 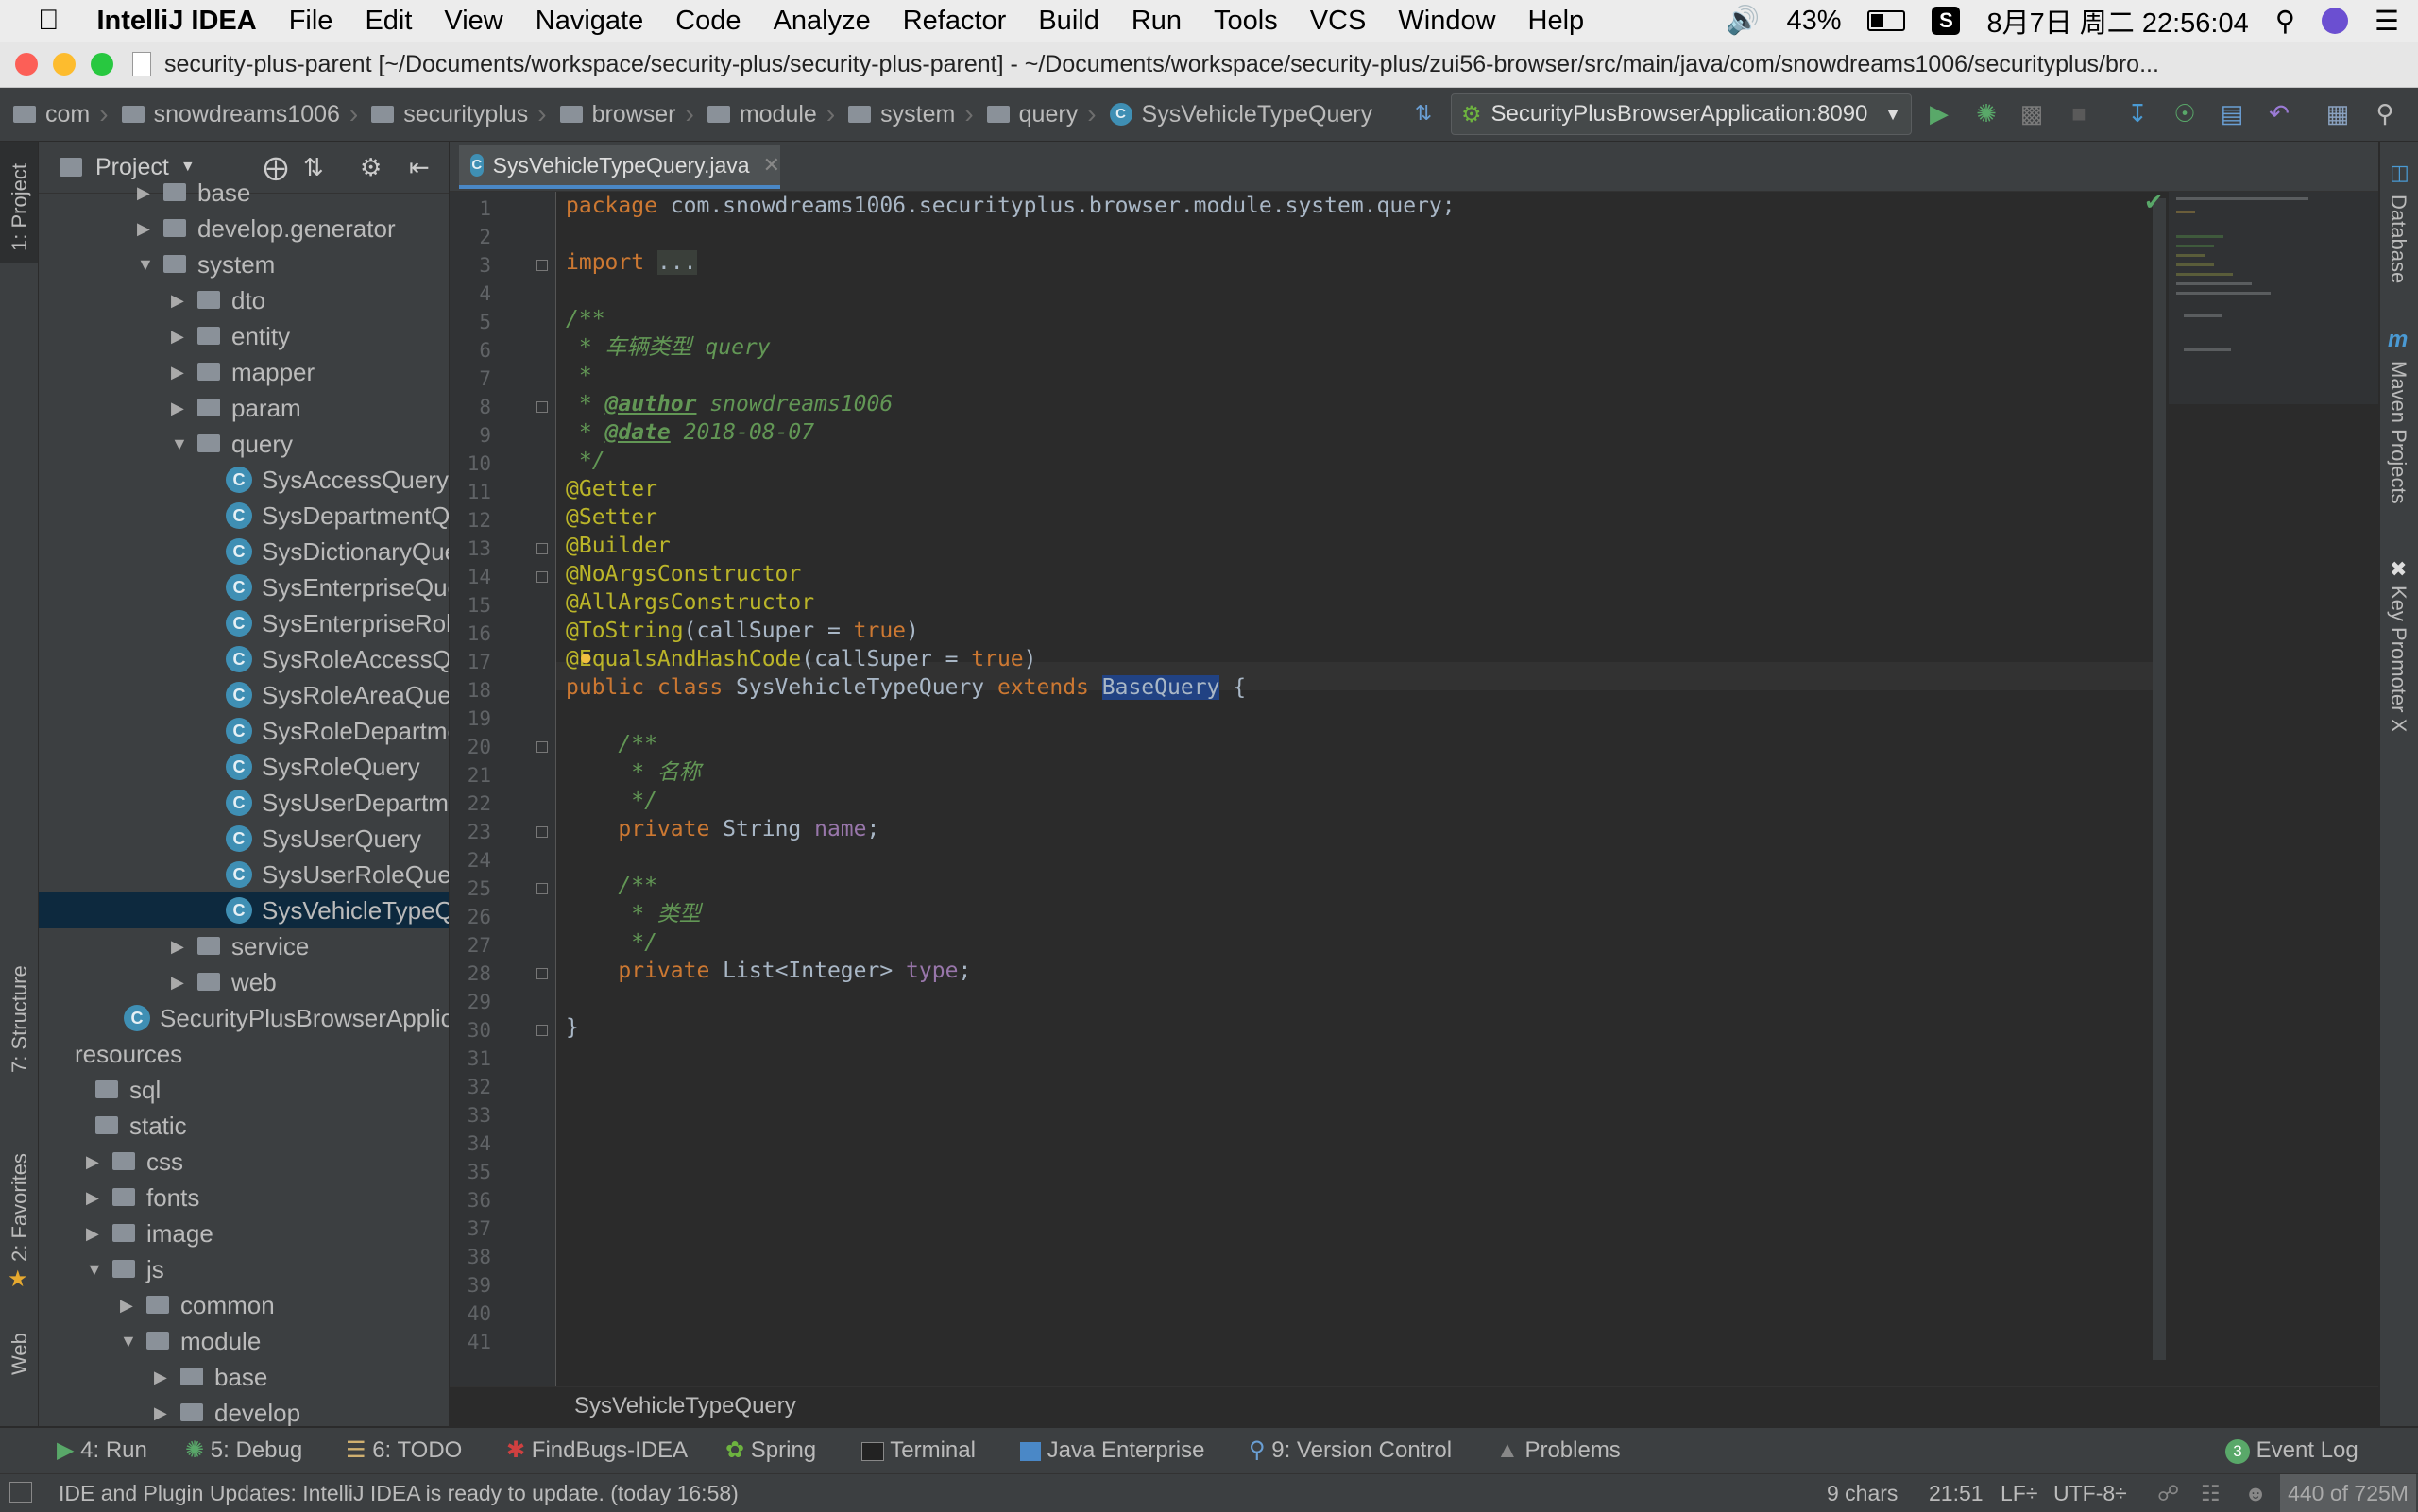 What do you see at coordinates (2159, 779) in the screenshot?
I see `editor-scrollbar` at bounding box center [2159, 779].